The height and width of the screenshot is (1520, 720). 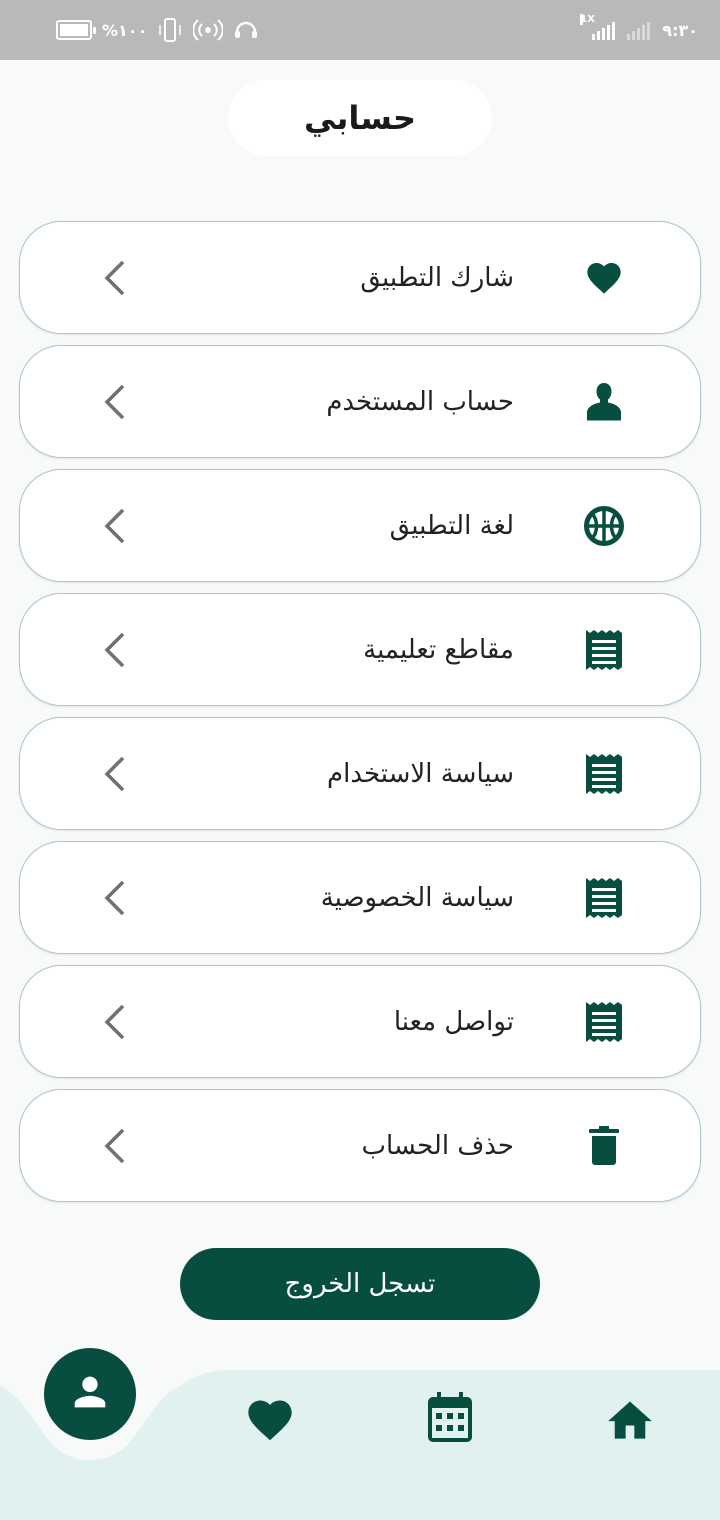 What do you see at coordinates (360, 1433) in the screenshot?
I see `bottom-navigation` at bounding box center [360, 1433].